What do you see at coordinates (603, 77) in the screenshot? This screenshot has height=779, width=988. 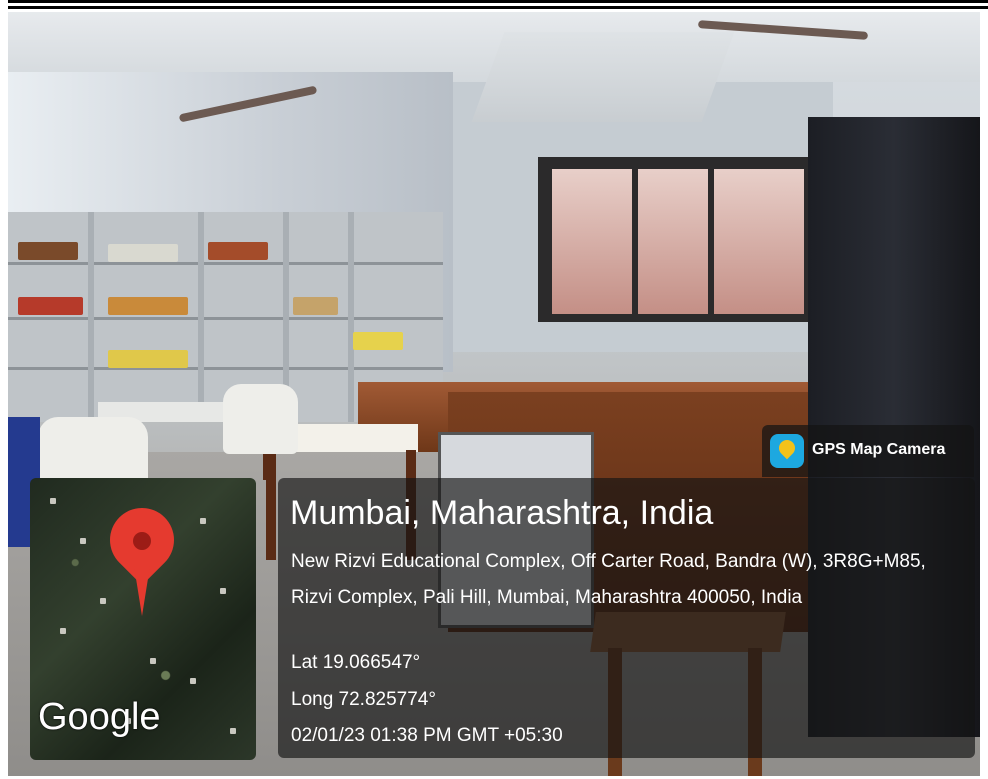 I see `ceiling-beam` at bounding box center [603, 77].